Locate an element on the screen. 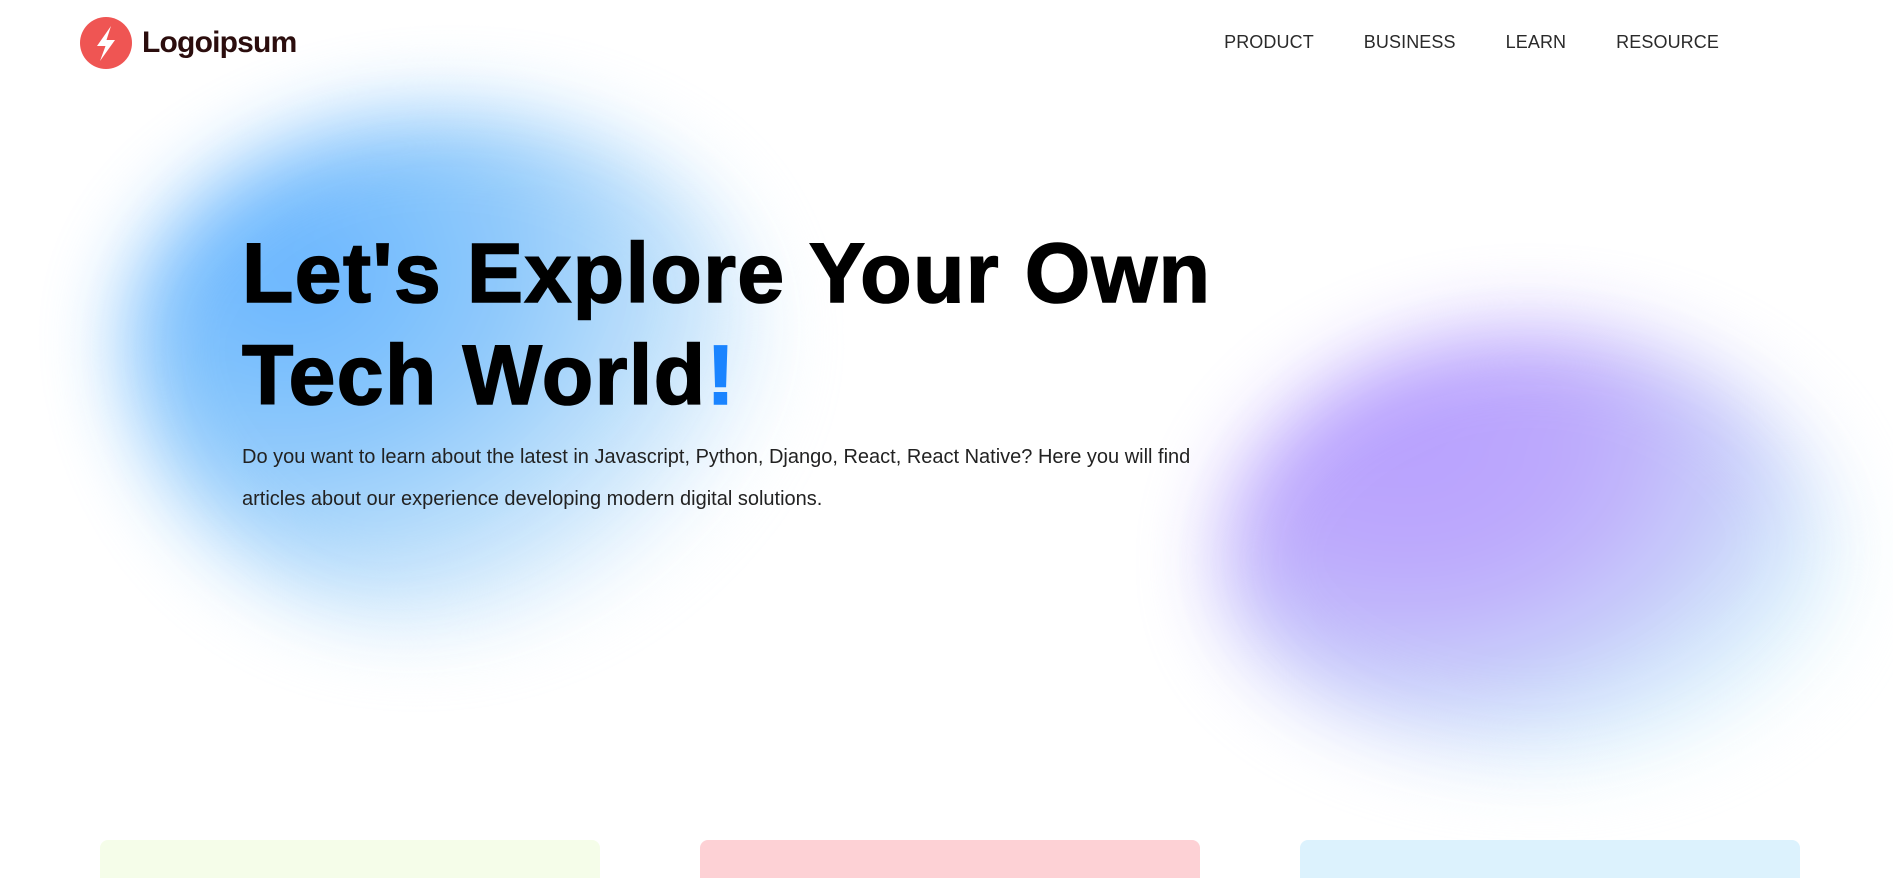 This screenshot has width=1893, height=878. logo-link: Logoipsum is located at coordinates (188, 43).